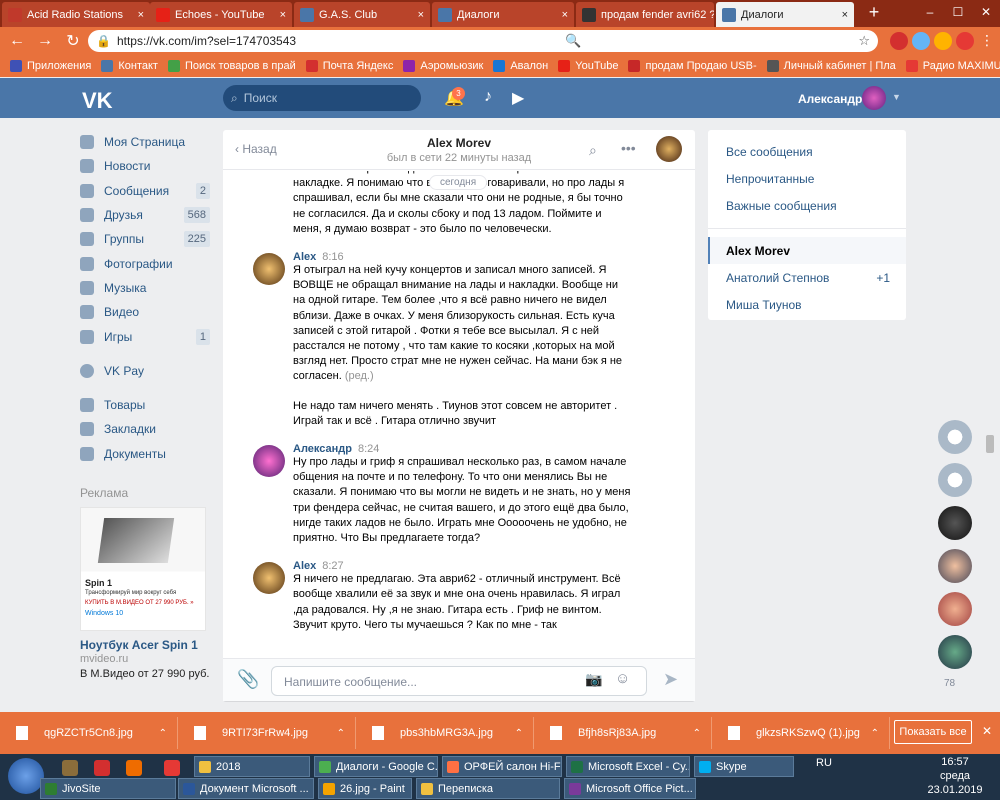 The image size is (1000, 800). What do you see at coordinates (17, 41) in the screenshot?
I see `back-arrow-icon: ←` at bounding box center [17, 41].